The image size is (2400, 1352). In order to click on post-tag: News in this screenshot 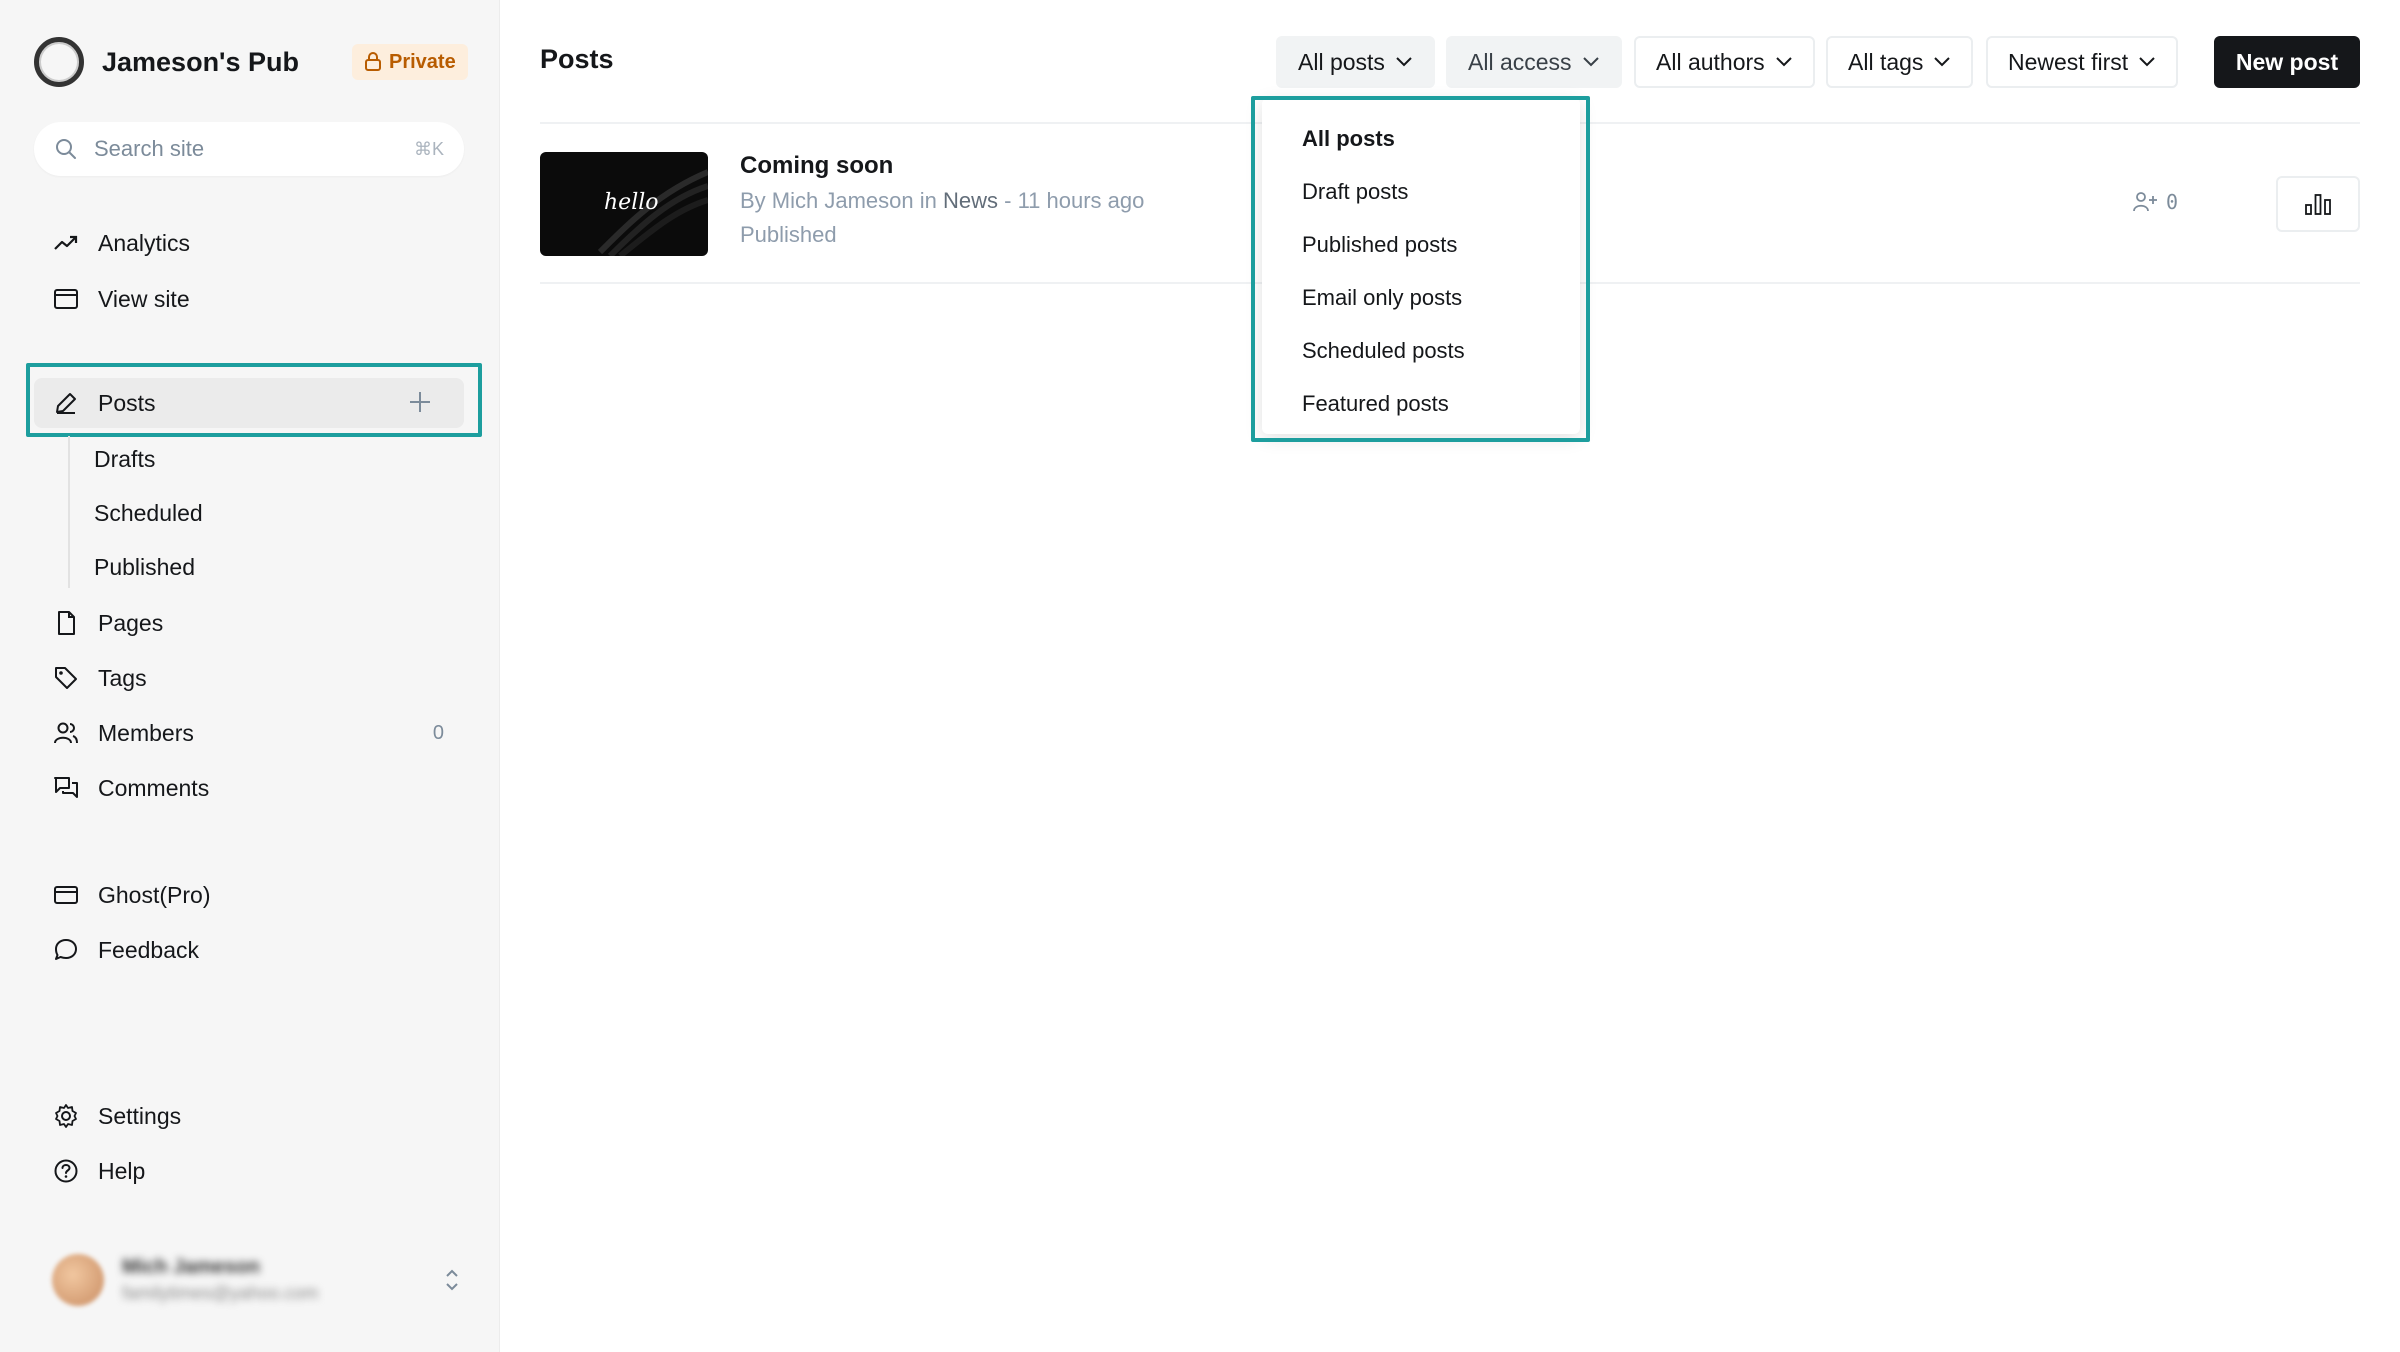, I will do `click(970, 200)`.